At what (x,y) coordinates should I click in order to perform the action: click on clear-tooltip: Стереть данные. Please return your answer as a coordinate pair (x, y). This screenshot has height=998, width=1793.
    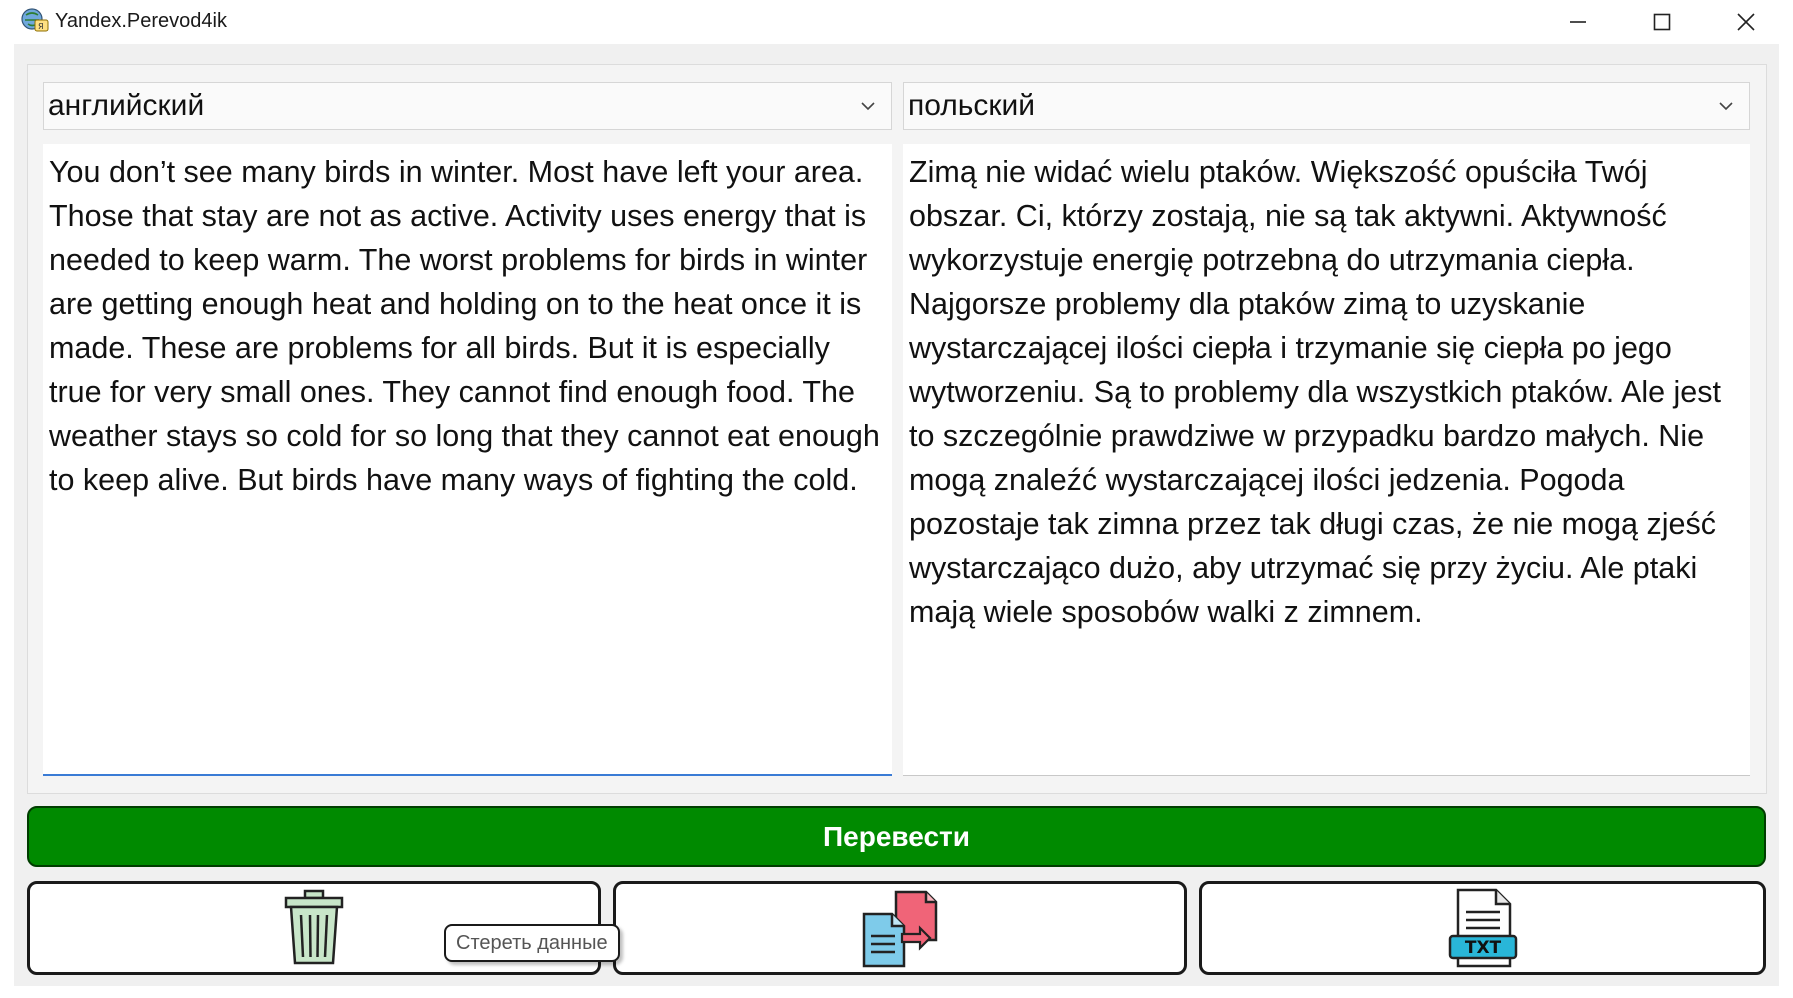
    Looking at the image, I should click on (532, 943).